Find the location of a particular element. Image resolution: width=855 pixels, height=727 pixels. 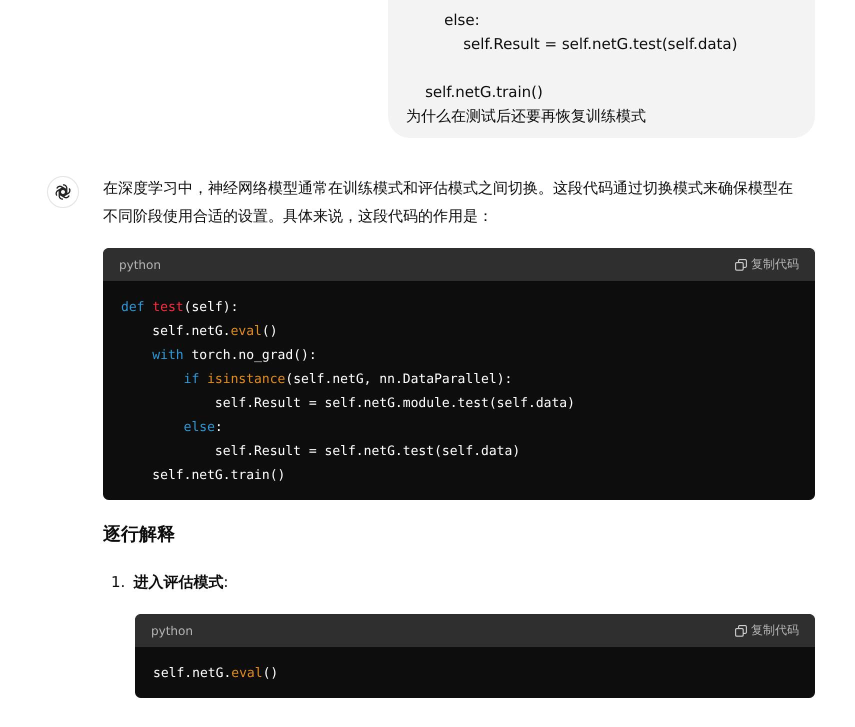

list-number: 1. is located at coordinates (118, 582).